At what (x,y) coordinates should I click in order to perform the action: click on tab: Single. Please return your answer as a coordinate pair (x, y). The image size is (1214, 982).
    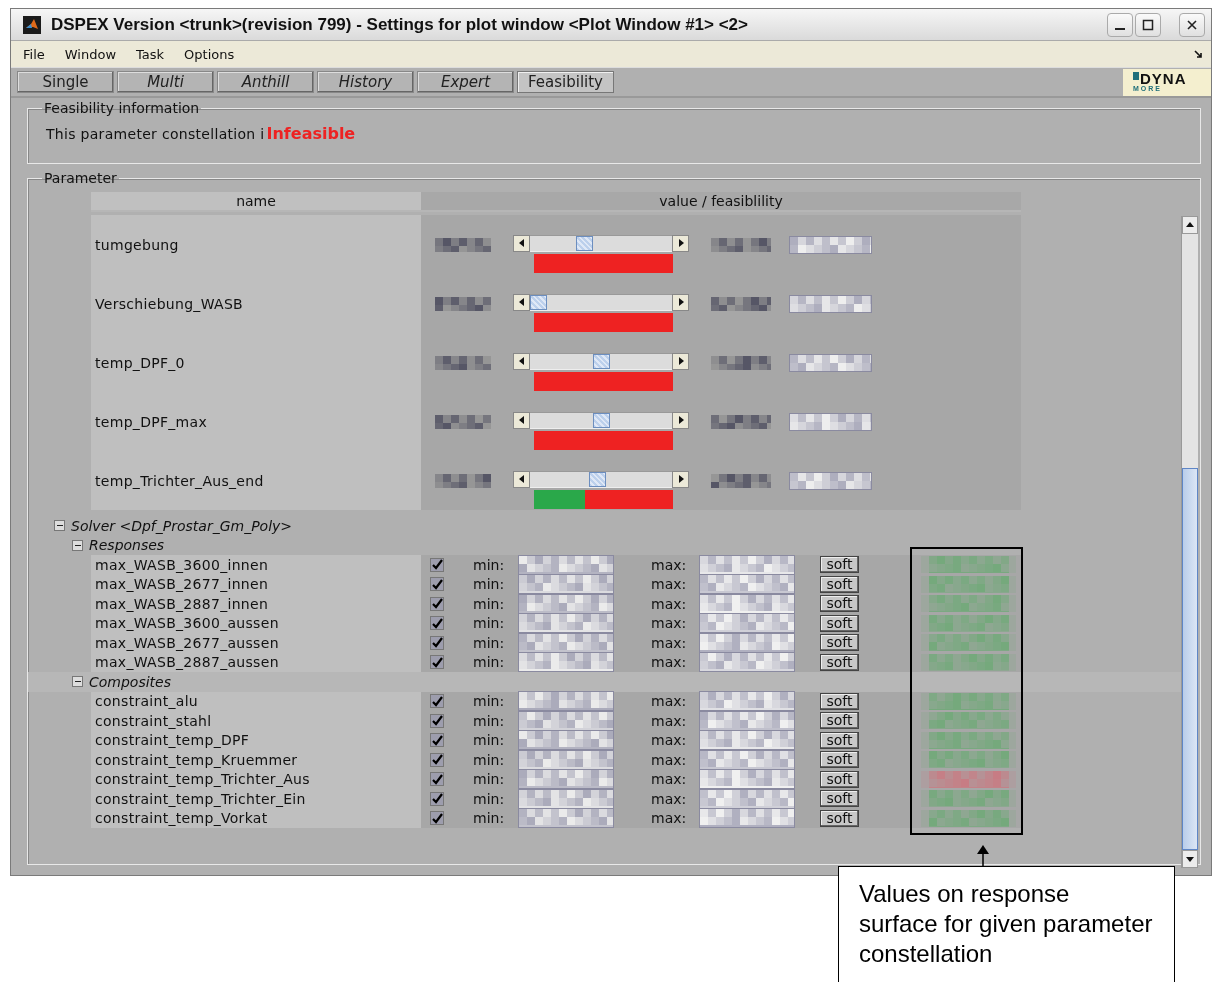
    Looking at the image, I should click on (65, 82).